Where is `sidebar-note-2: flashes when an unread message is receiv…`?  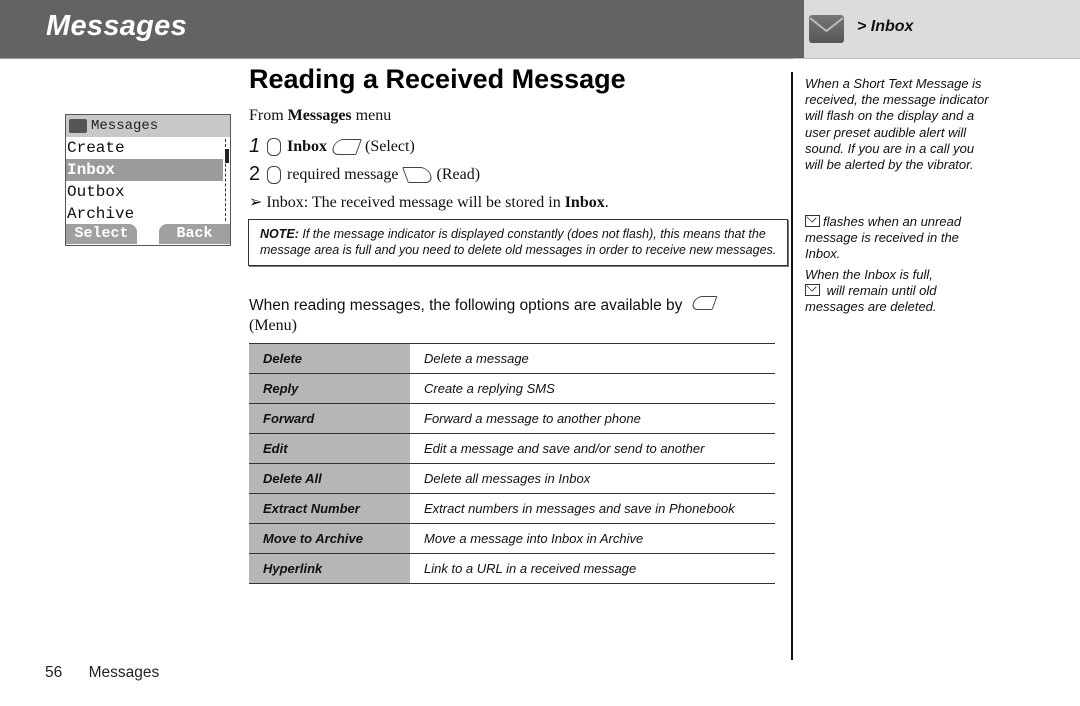 sidebar-note-2: flashes when an unread message is receiv… is located at coordinates (900, 238).